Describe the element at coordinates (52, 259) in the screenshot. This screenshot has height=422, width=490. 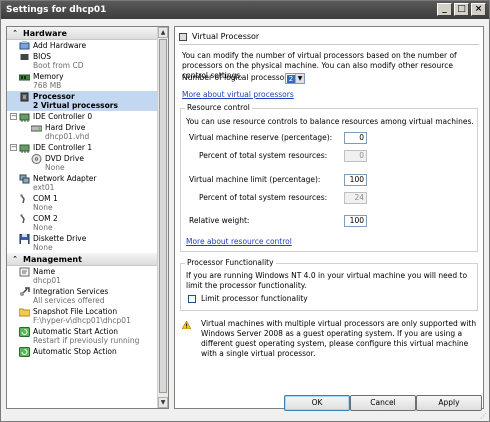
I see `management-header-label: Management` at that location.